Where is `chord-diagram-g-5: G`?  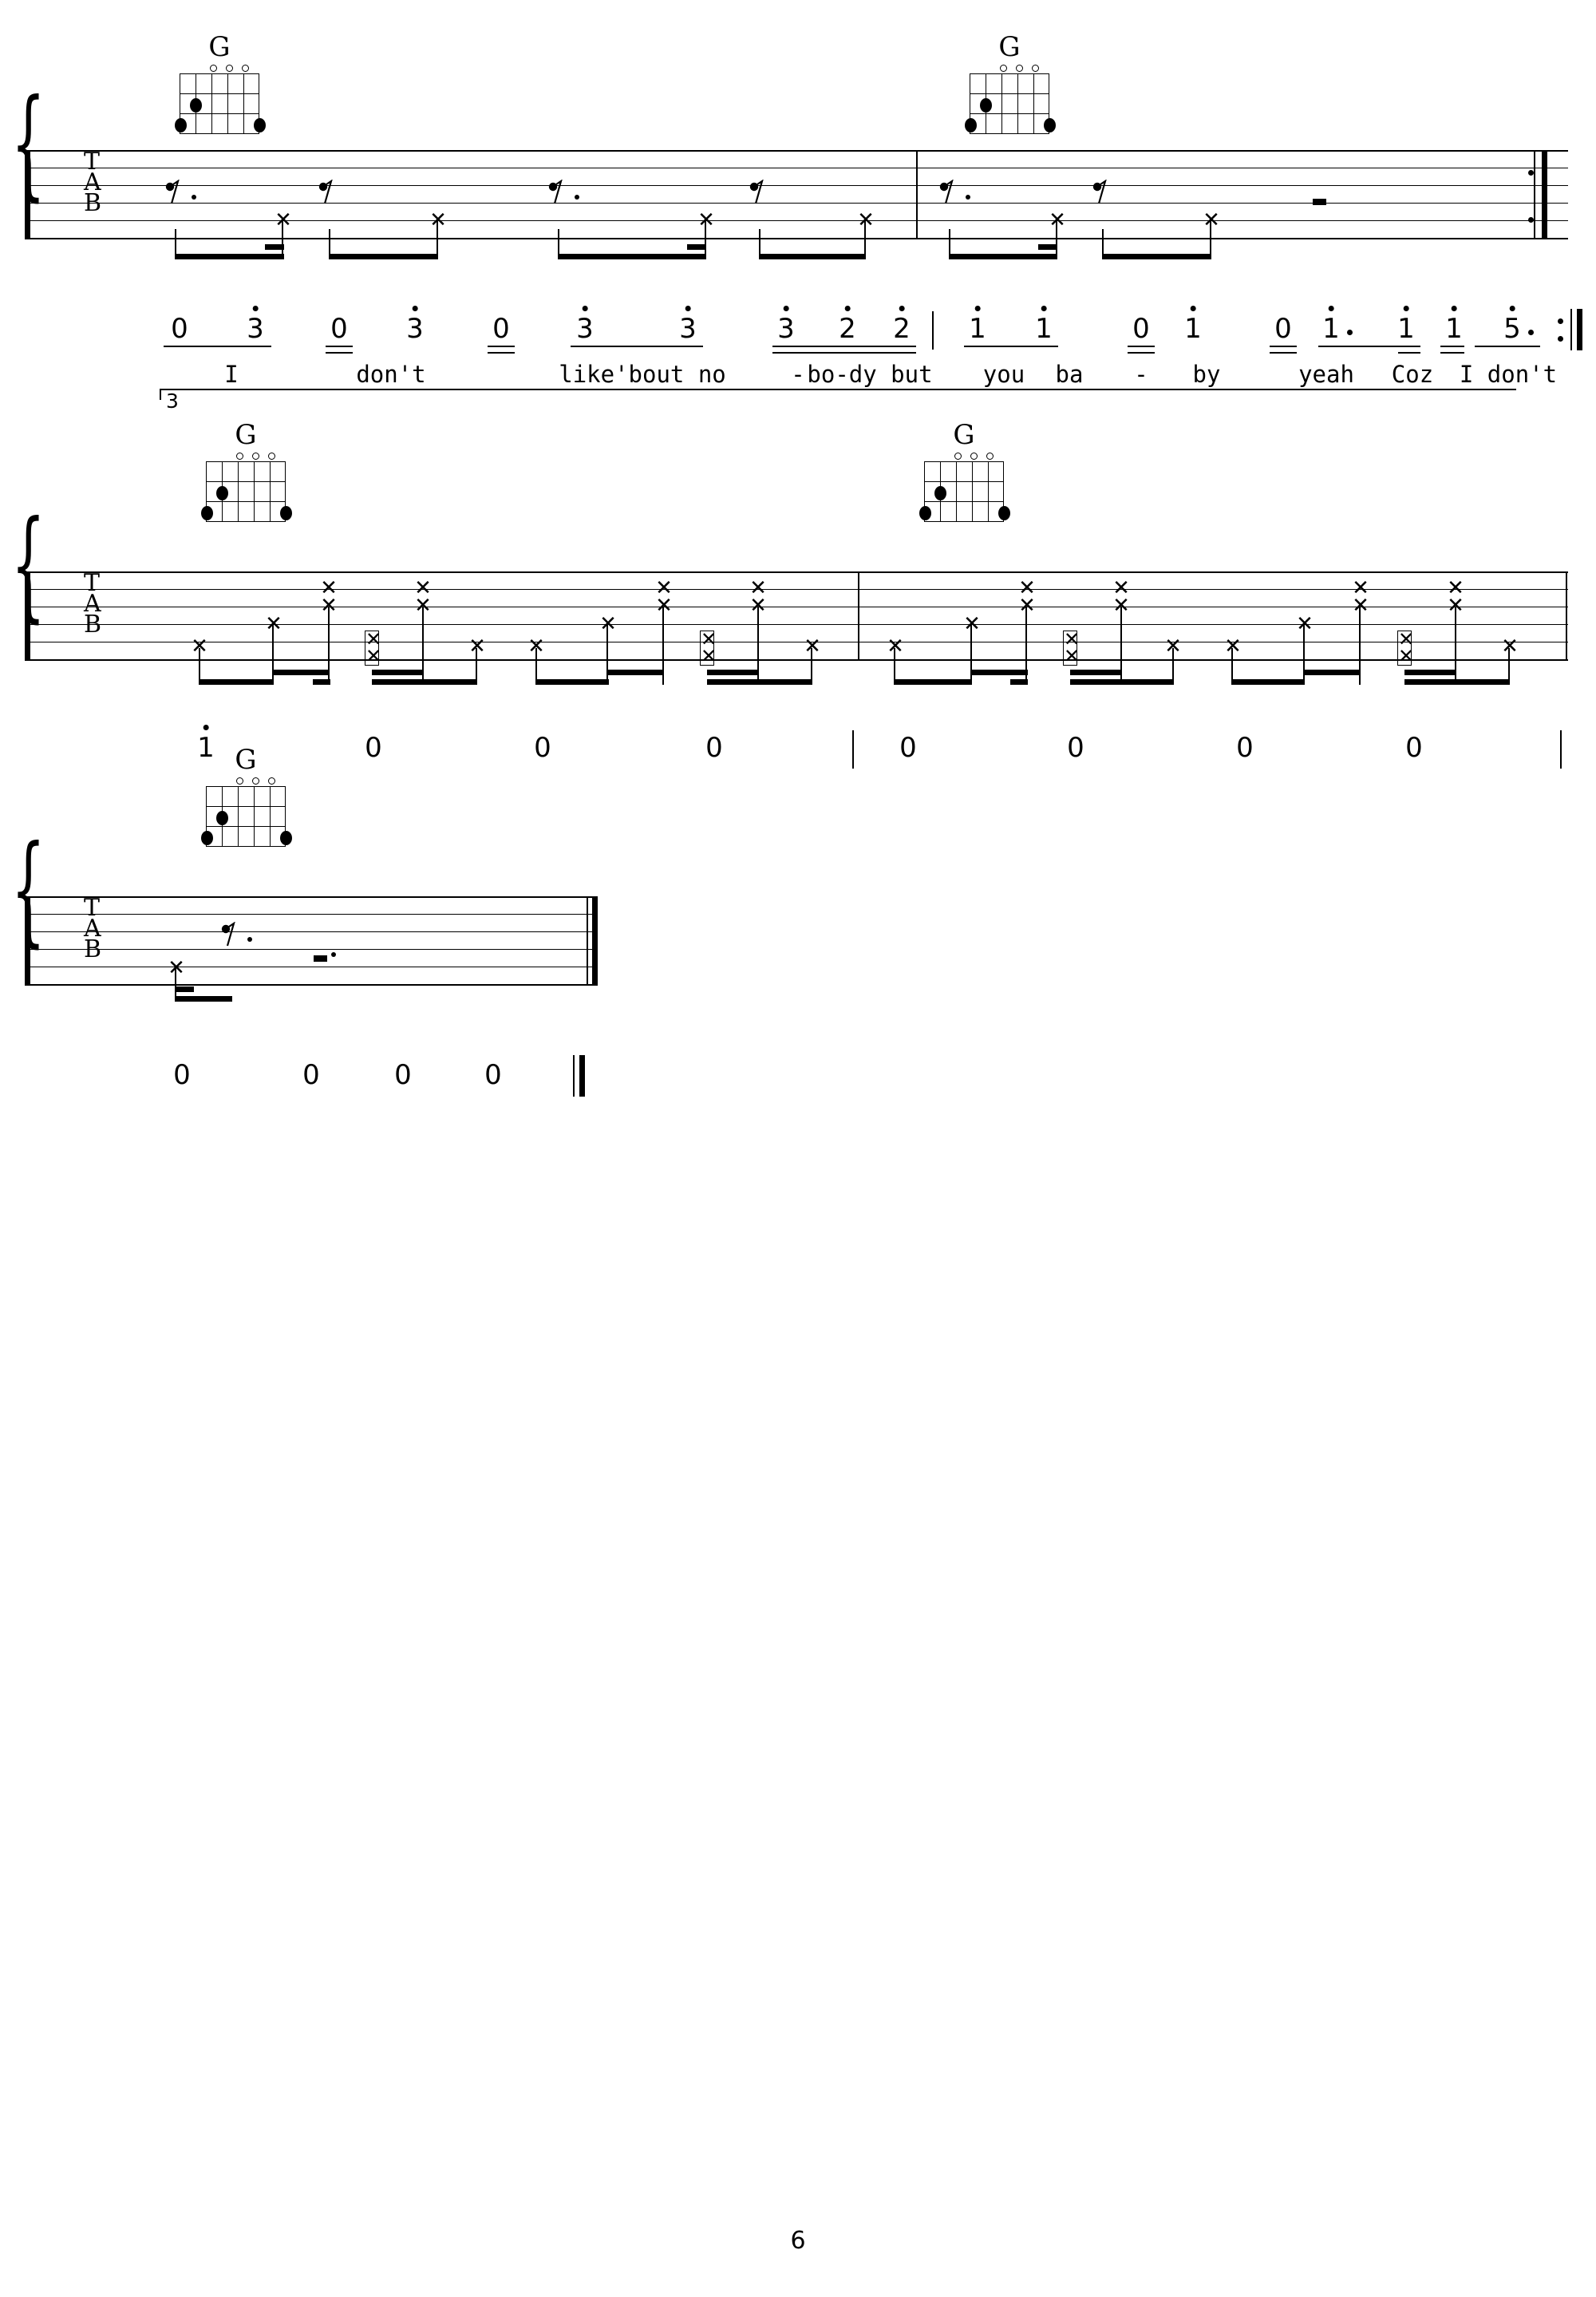 chord-diagram-g-5: G is located at coordinates (246, 796).